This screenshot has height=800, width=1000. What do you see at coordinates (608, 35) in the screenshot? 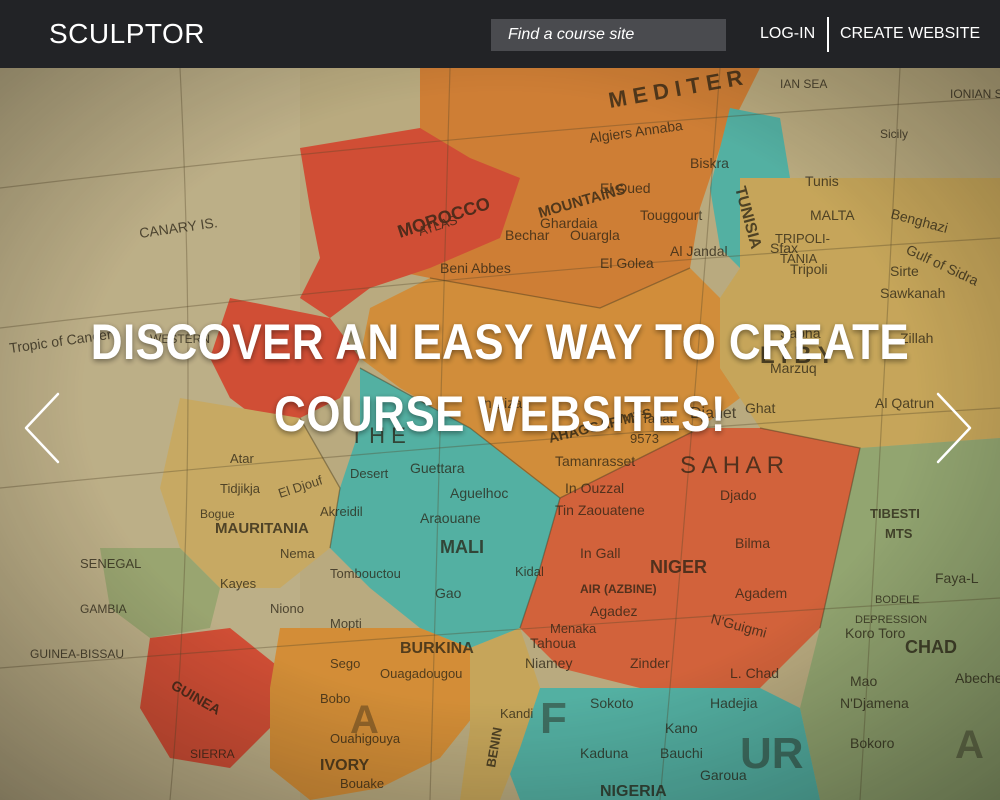
I see `search-input` at bounding box center [608, 35].